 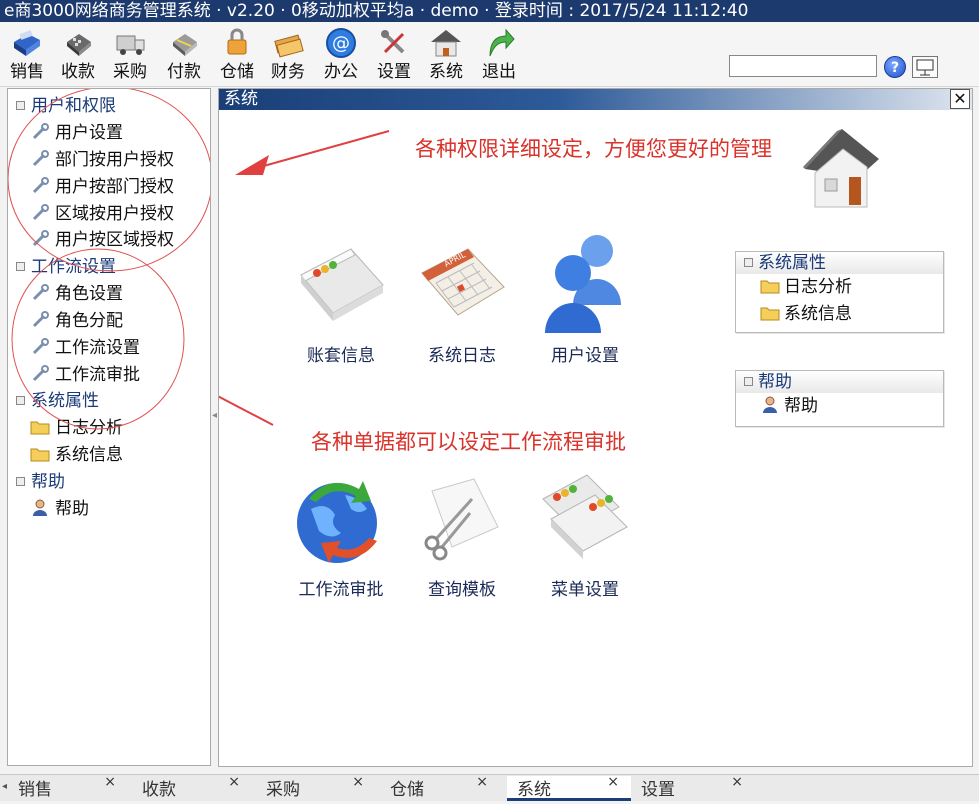 I want to click on toolbar-finance-label: 财务, so click(x=288, y=72).